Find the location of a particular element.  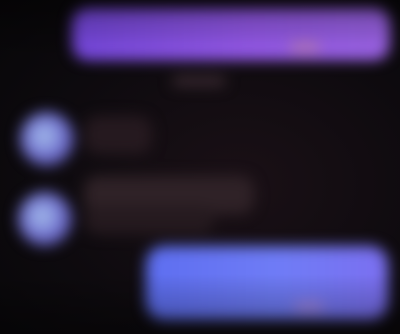

incoming-message-bubble is located at coordinates (118, 135).